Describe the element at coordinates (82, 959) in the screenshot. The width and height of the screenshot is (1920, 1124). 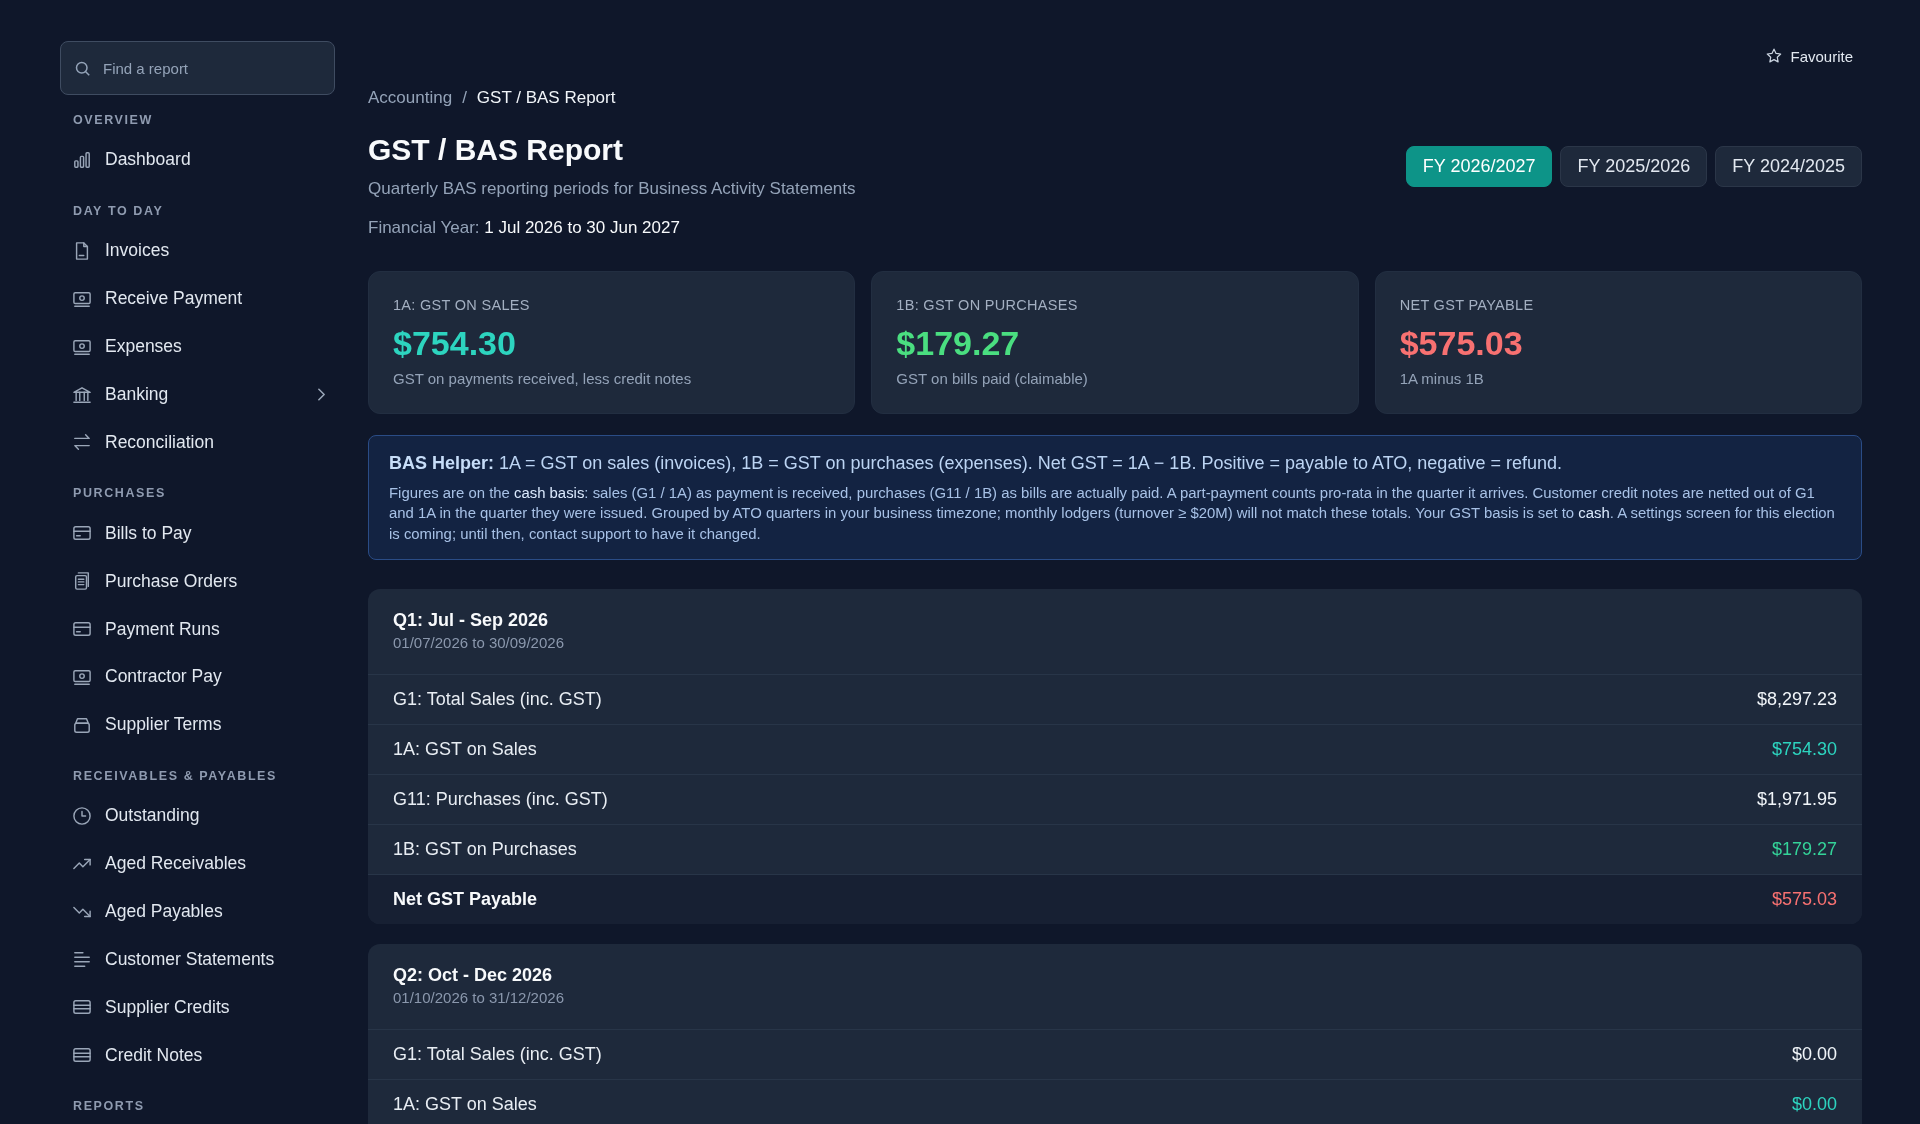
I see `list-icon` at that location.